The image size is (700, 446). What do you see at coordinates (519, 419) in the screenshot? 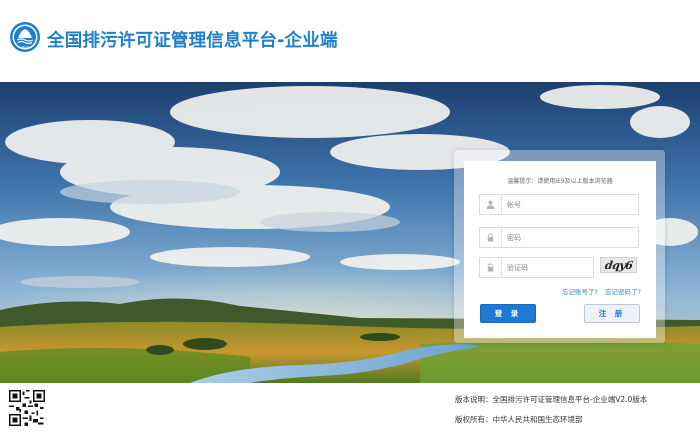
I see `copyright-info: 版权所有：中华人民共和国生态环境部` at bounding box center [519, 419].